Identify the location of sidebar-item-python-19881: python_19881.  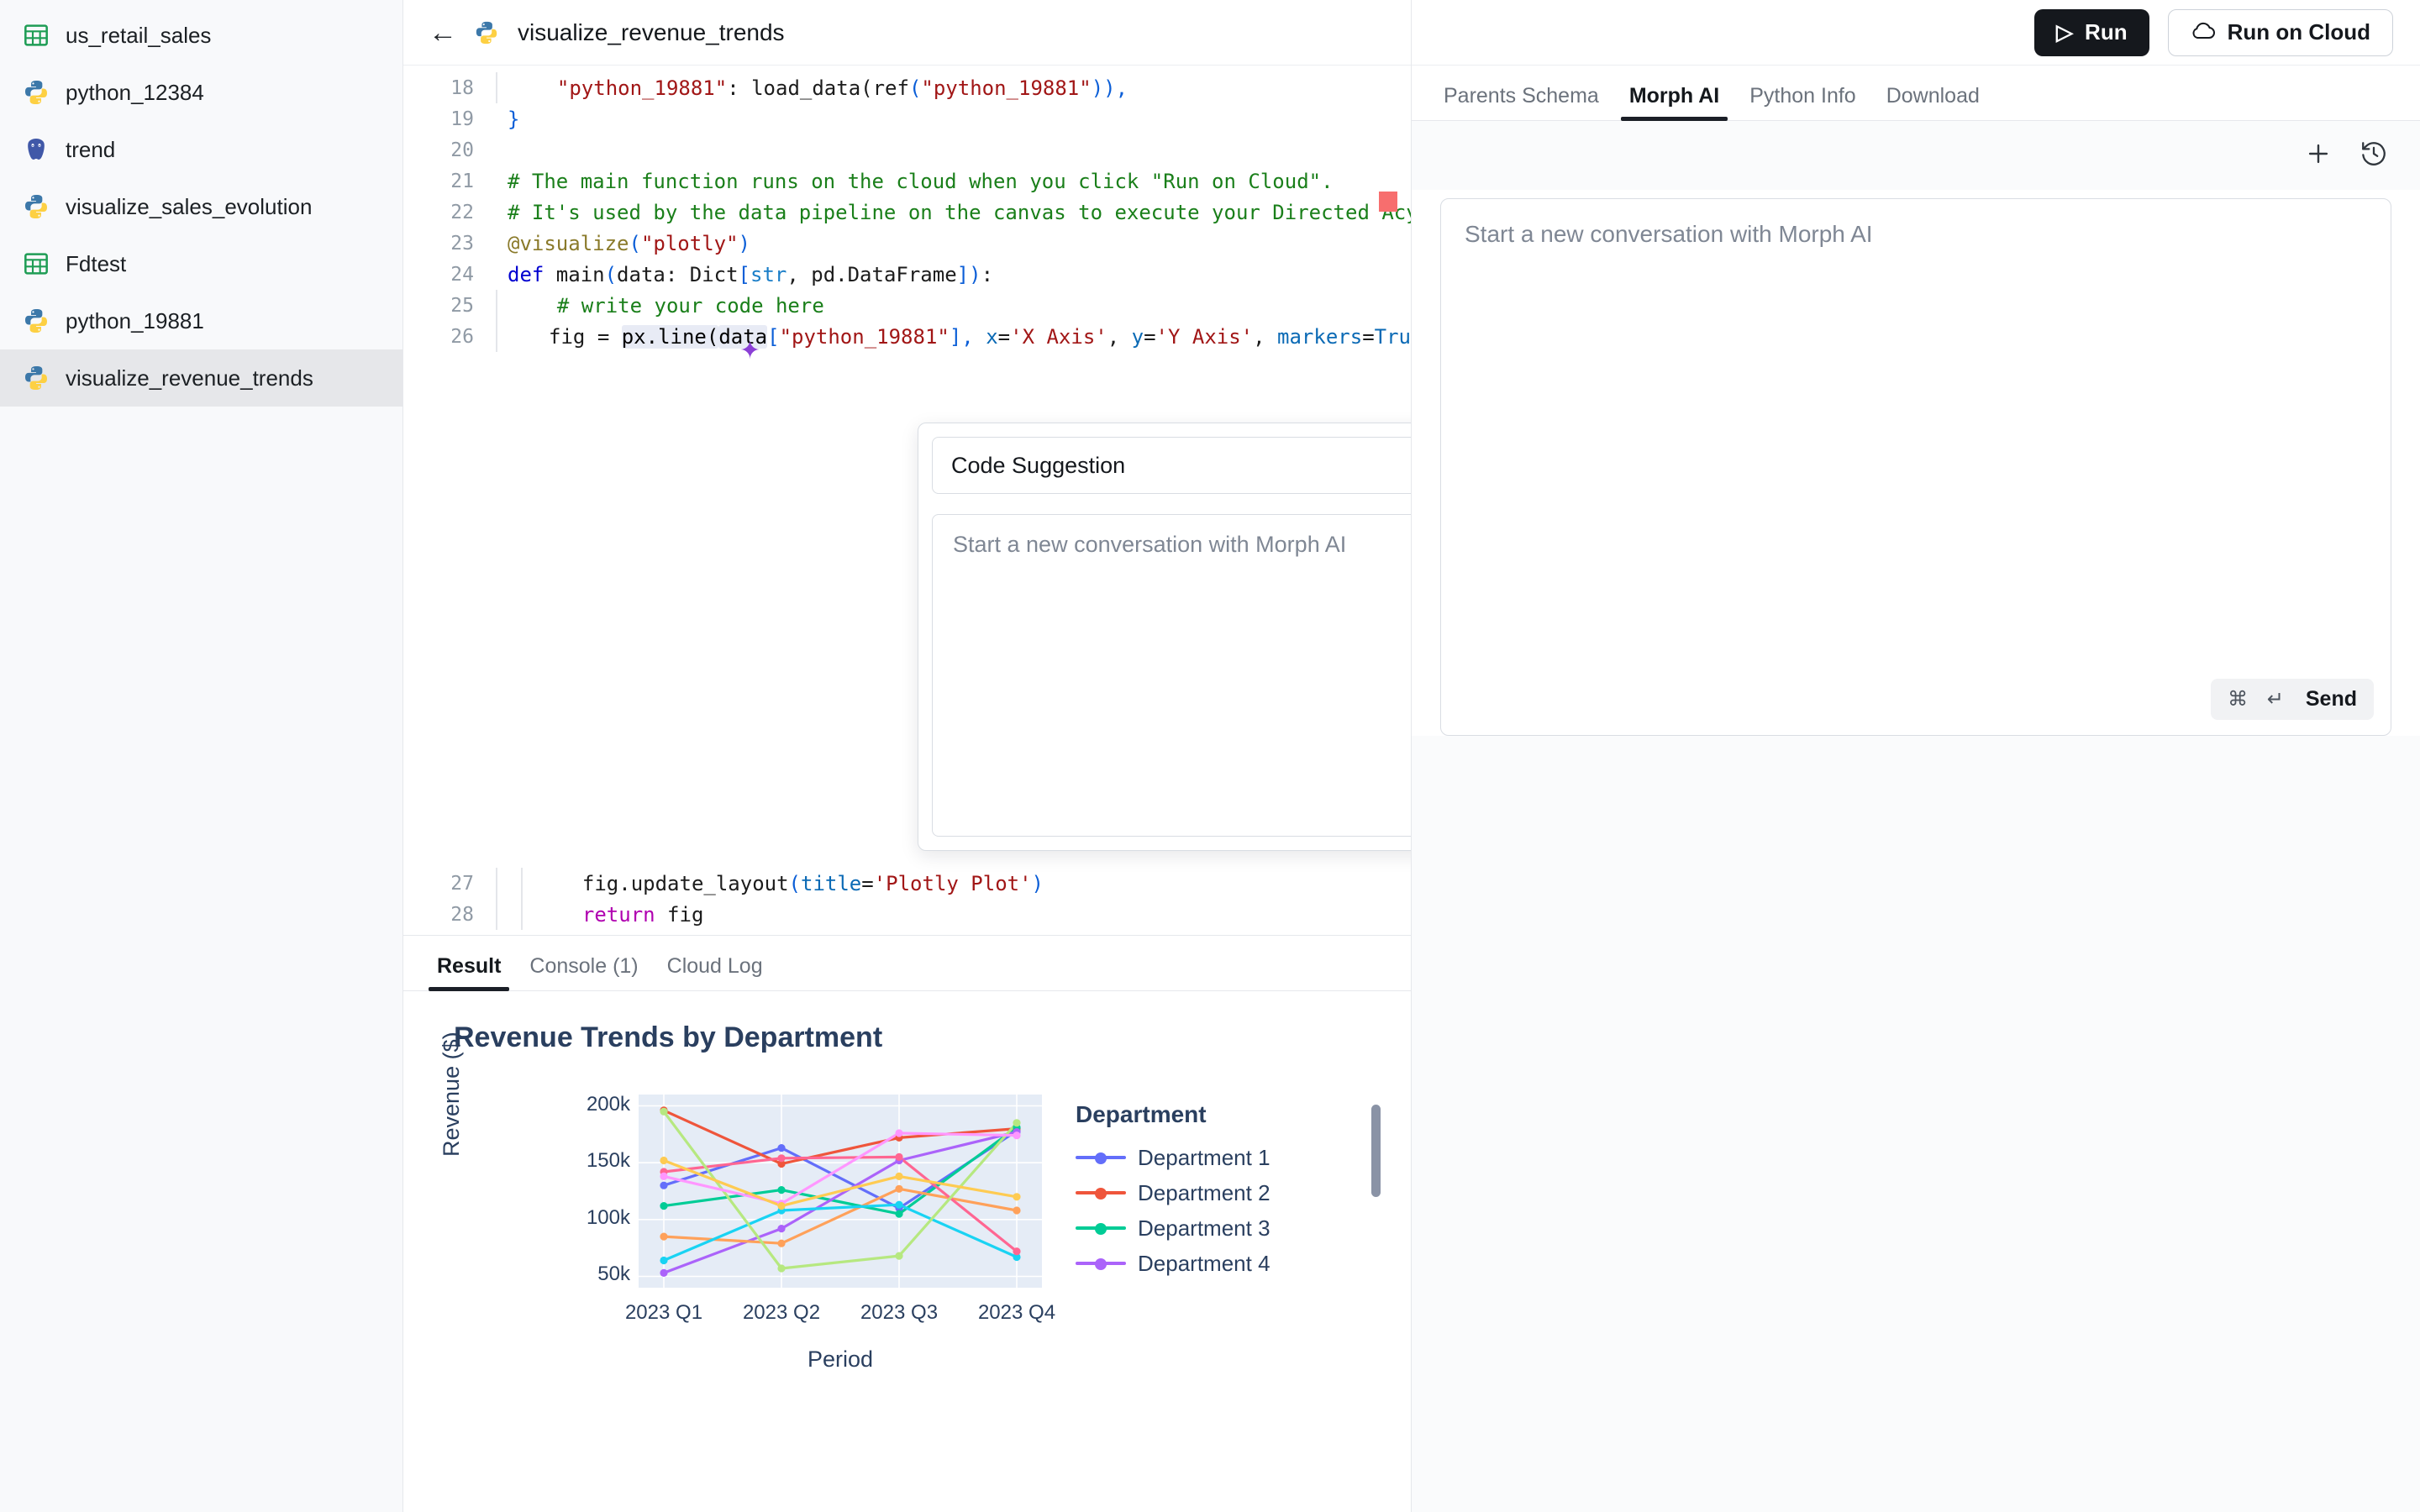
(201, 320).